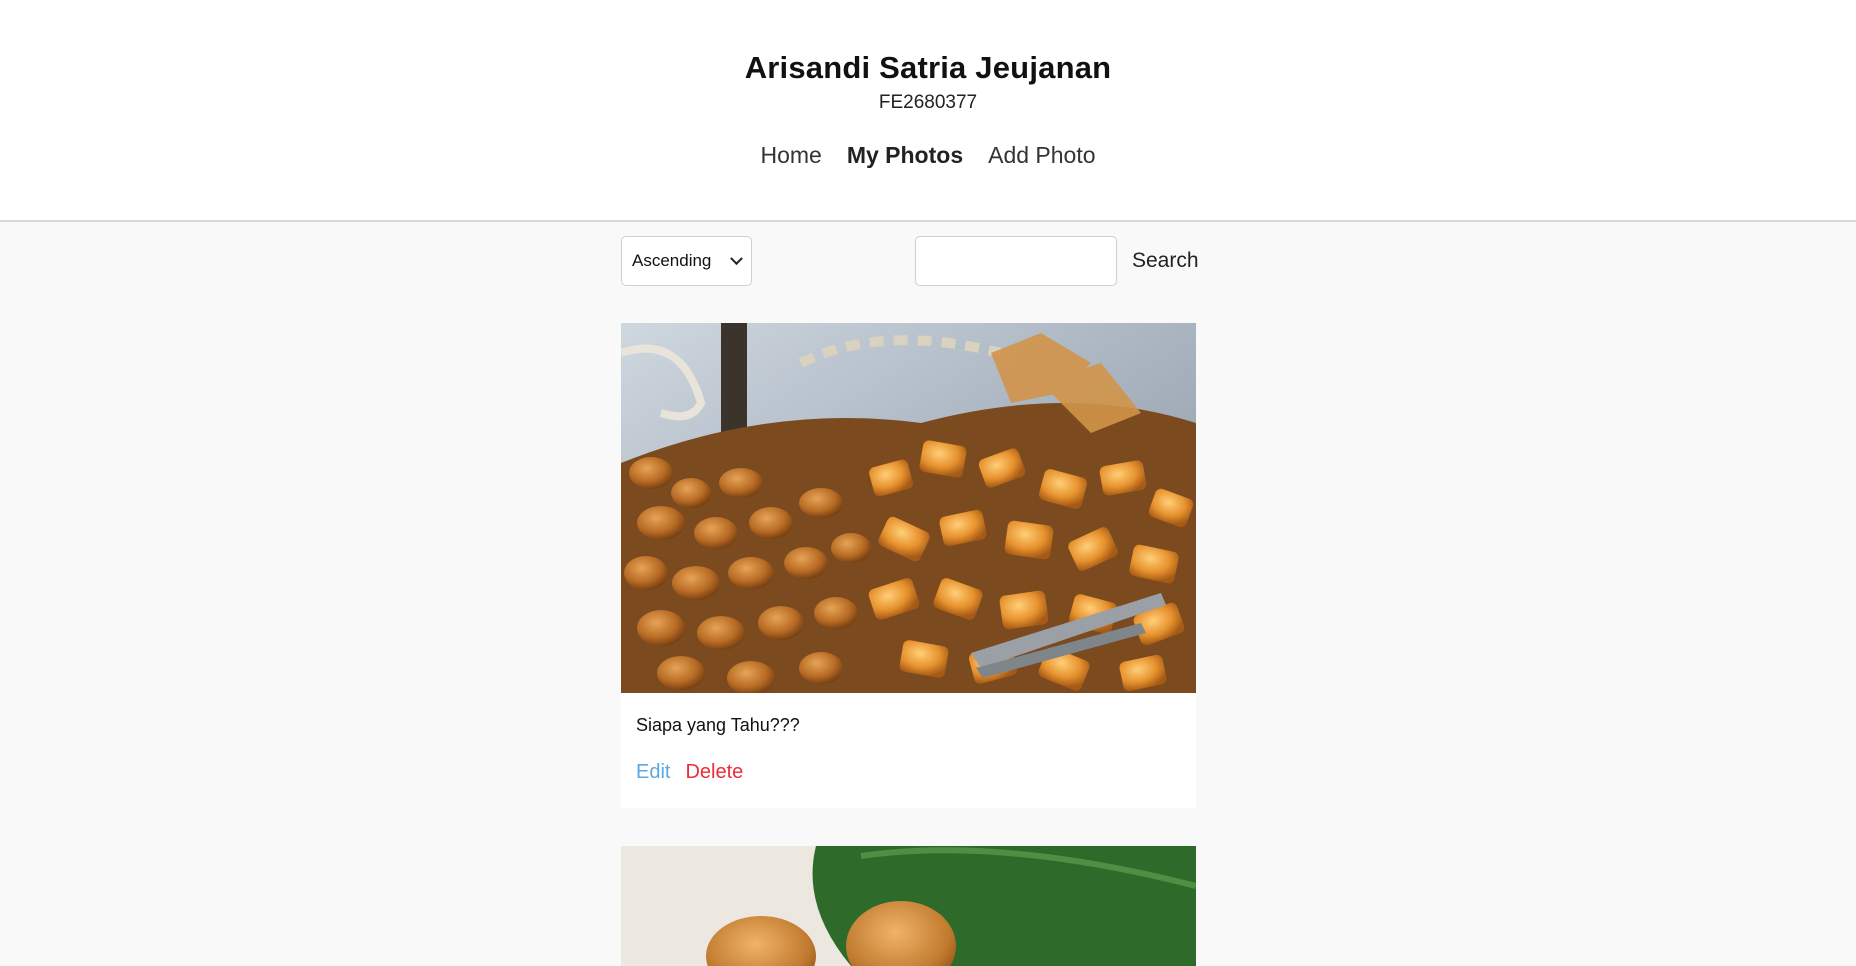  I want to click on chevron-down-icon, so click(736, 258).